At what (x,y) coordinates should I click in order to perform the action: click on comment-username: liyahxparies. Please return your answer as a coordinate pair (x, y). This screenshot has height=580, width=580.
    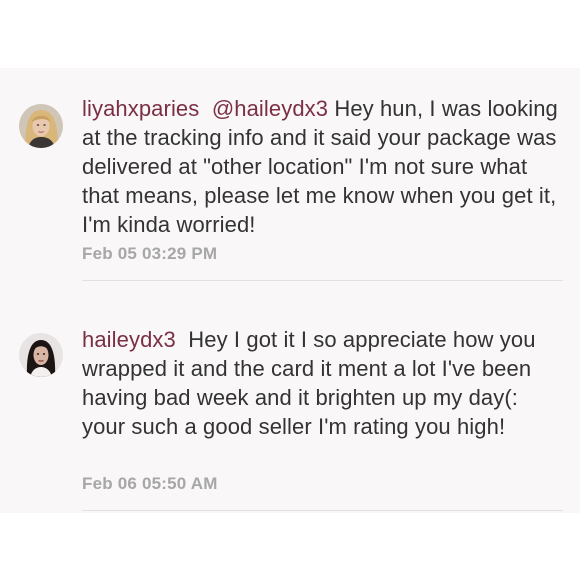
    Looking at the image, I should click on (140, 108).